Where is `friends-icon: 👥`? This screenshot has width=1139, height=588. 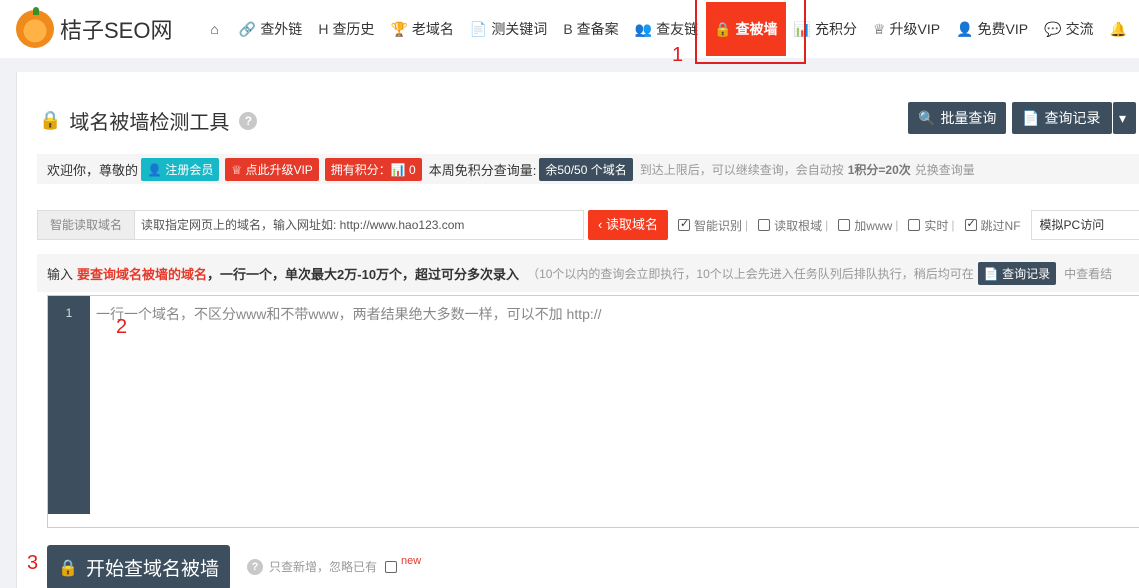
friends-icon: 👥 is located at coordinates (643, 28).